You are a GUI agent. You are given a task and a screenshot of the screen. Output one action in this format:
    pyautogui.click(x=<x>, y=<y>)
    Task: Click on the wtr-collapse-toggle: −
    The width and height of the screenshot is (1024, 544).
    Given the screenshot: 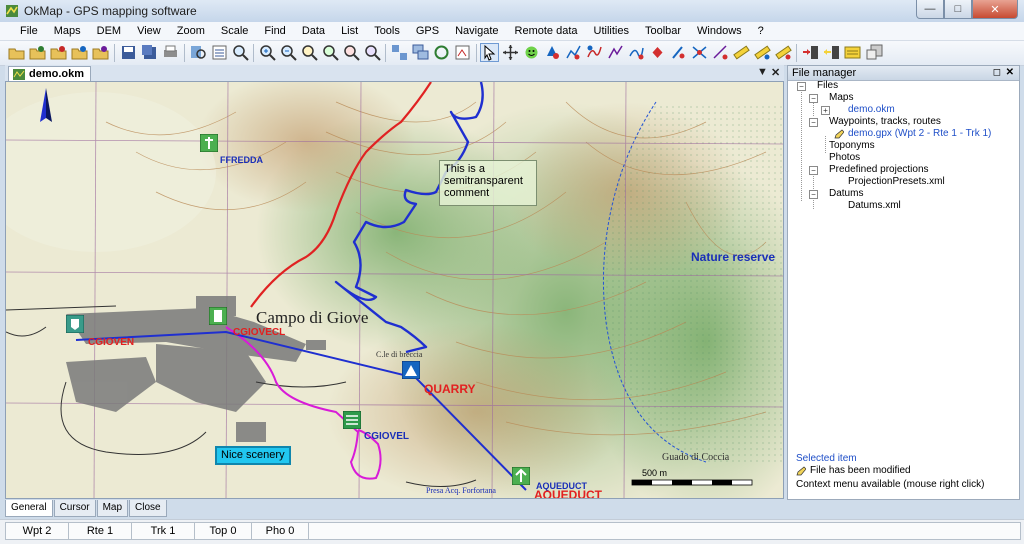 What is the action you would take?
    pyautogui.click(x=813, y=122)
    